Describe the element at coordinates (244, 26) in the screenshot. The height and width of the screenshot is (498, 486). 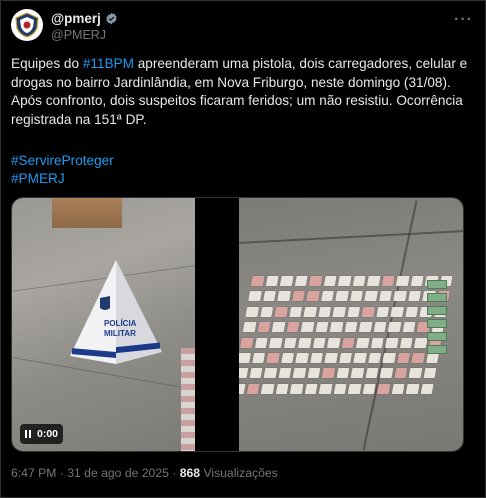
I see `tweet-header: @pmerj @PMERJ ···` at that location.